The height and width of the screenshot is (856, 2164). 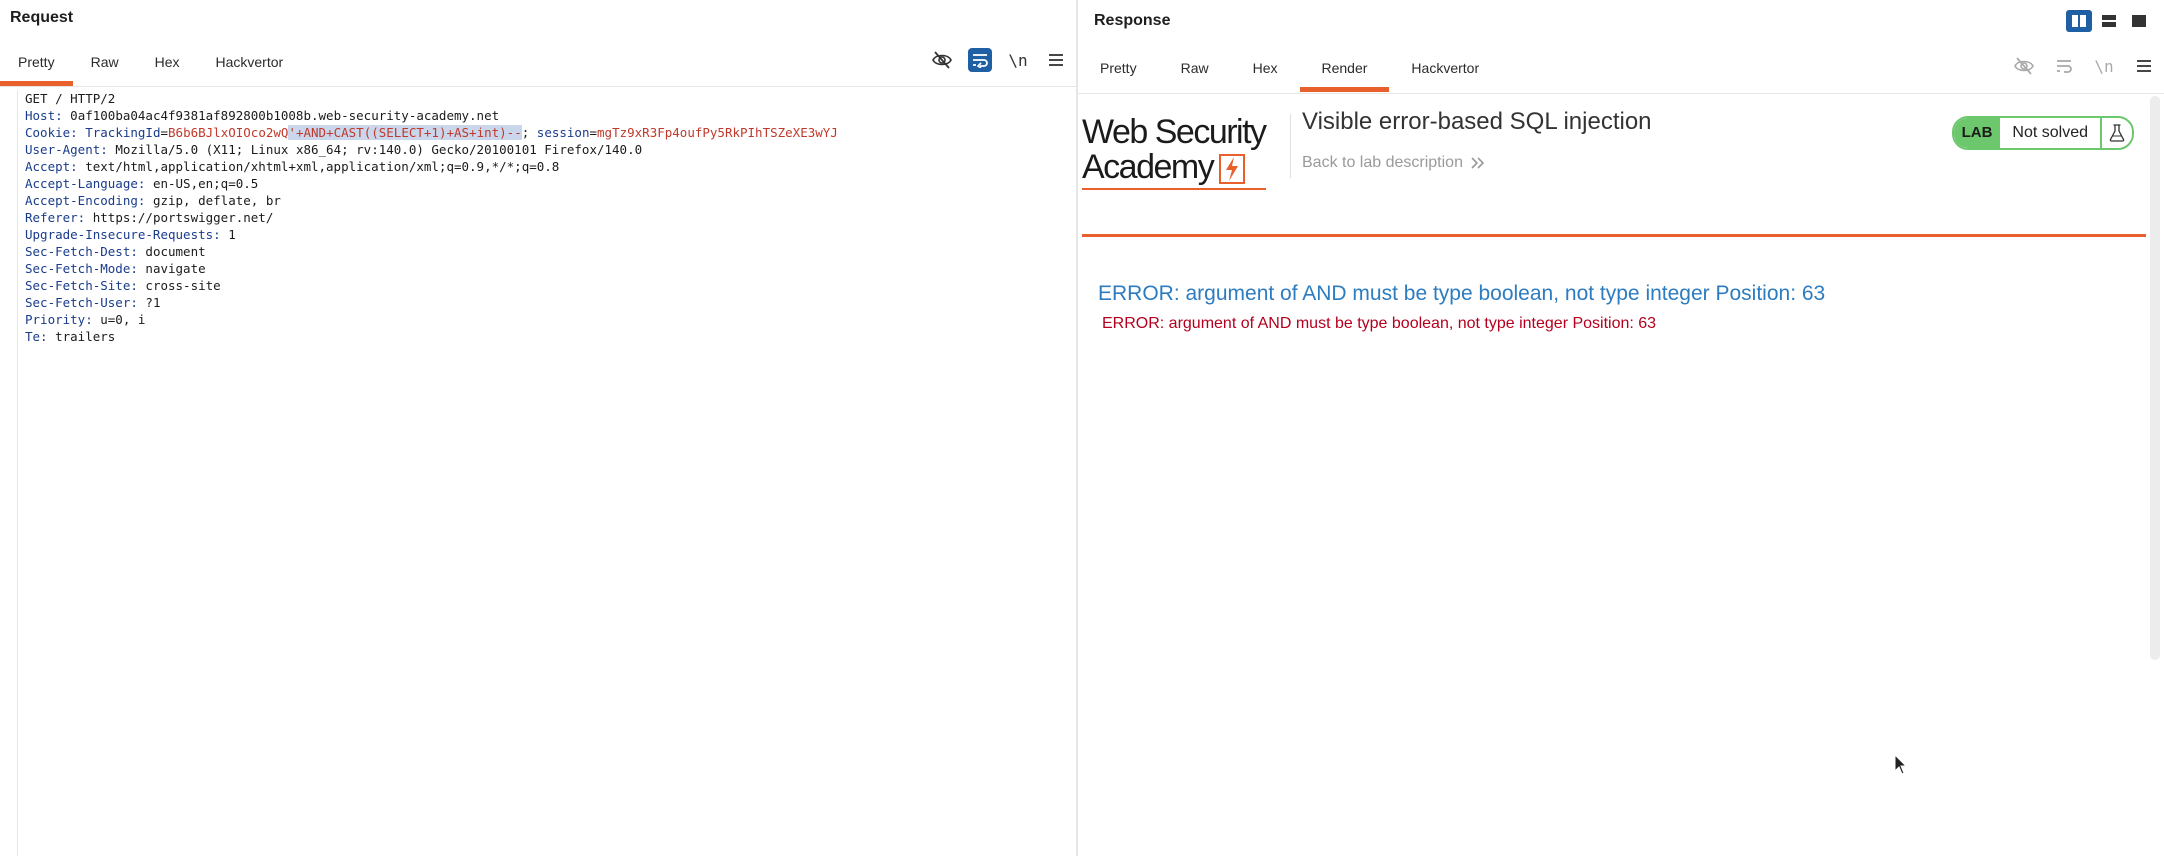 I want to click on selected-payload: '+AND+CAST((SELECT+1)+AS+int)--, so click(x=405, y=132).